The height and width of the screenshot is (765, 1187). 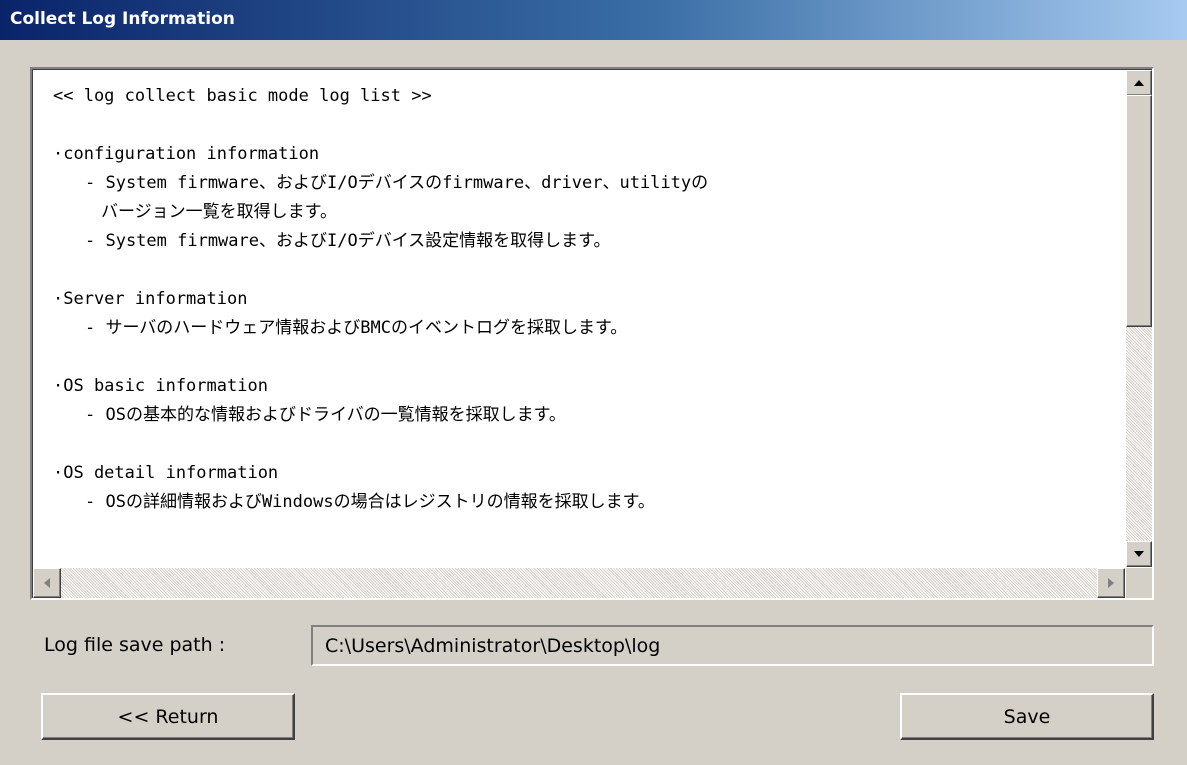 I want to click on log-section-line: バージョン一覧を取得します。, so click(x=219, y=212).